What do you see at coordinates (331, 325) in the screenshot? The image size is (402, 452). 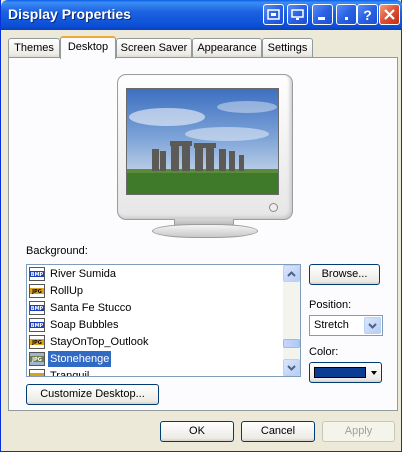 I see `position-value: Stretch` at bounding box center [331, 325].